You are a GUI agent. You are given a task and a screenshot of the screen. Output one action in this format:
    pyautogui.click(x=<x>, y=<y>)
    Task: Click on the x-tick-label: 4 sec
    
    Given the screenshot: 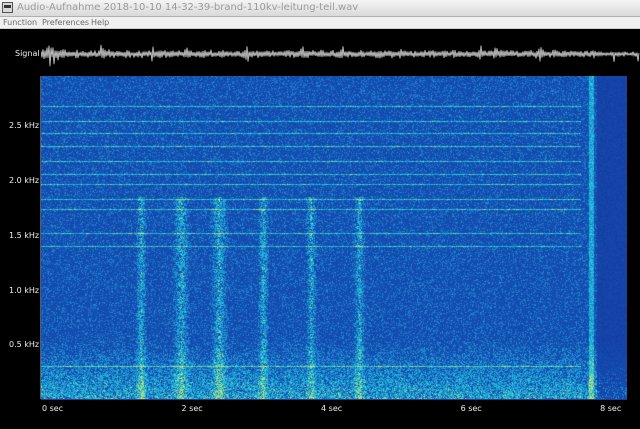 What is the action you would take?
    pyautogui.click(x=332, y=408)
    